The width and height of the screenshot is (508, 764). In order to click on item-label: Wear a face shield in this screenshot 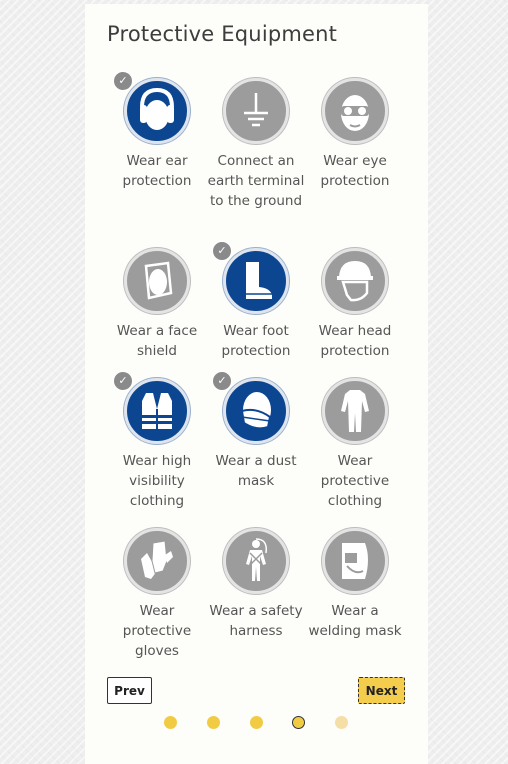, I will do `click(157, 341)`.